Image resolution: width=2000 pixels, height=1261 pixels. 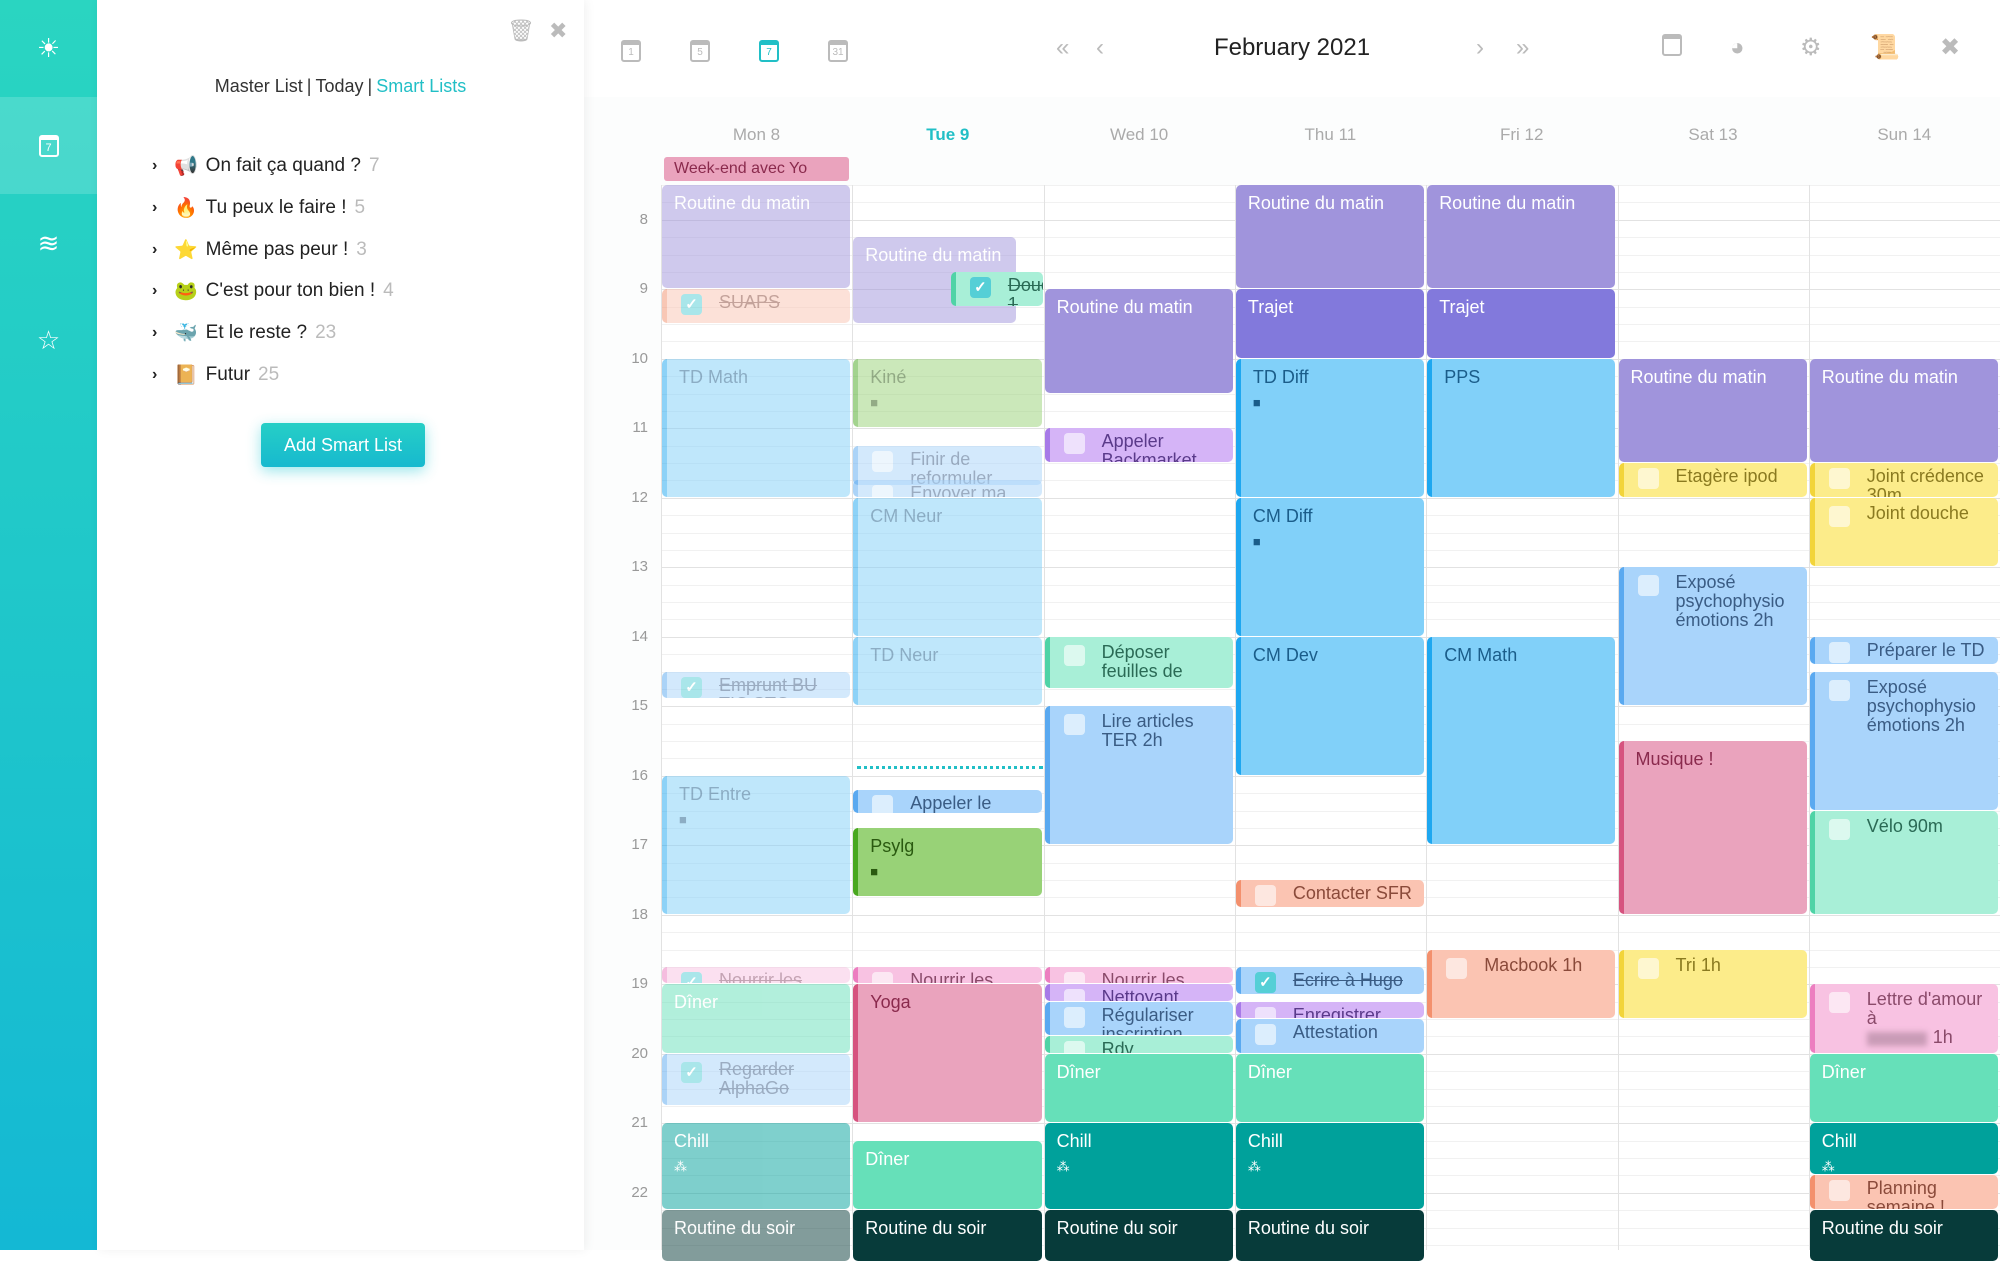 What do you see at coordinates (1521, 427) in the screenshot?
I see `calendar-event: PPS` at bounding box center [1521, 427].